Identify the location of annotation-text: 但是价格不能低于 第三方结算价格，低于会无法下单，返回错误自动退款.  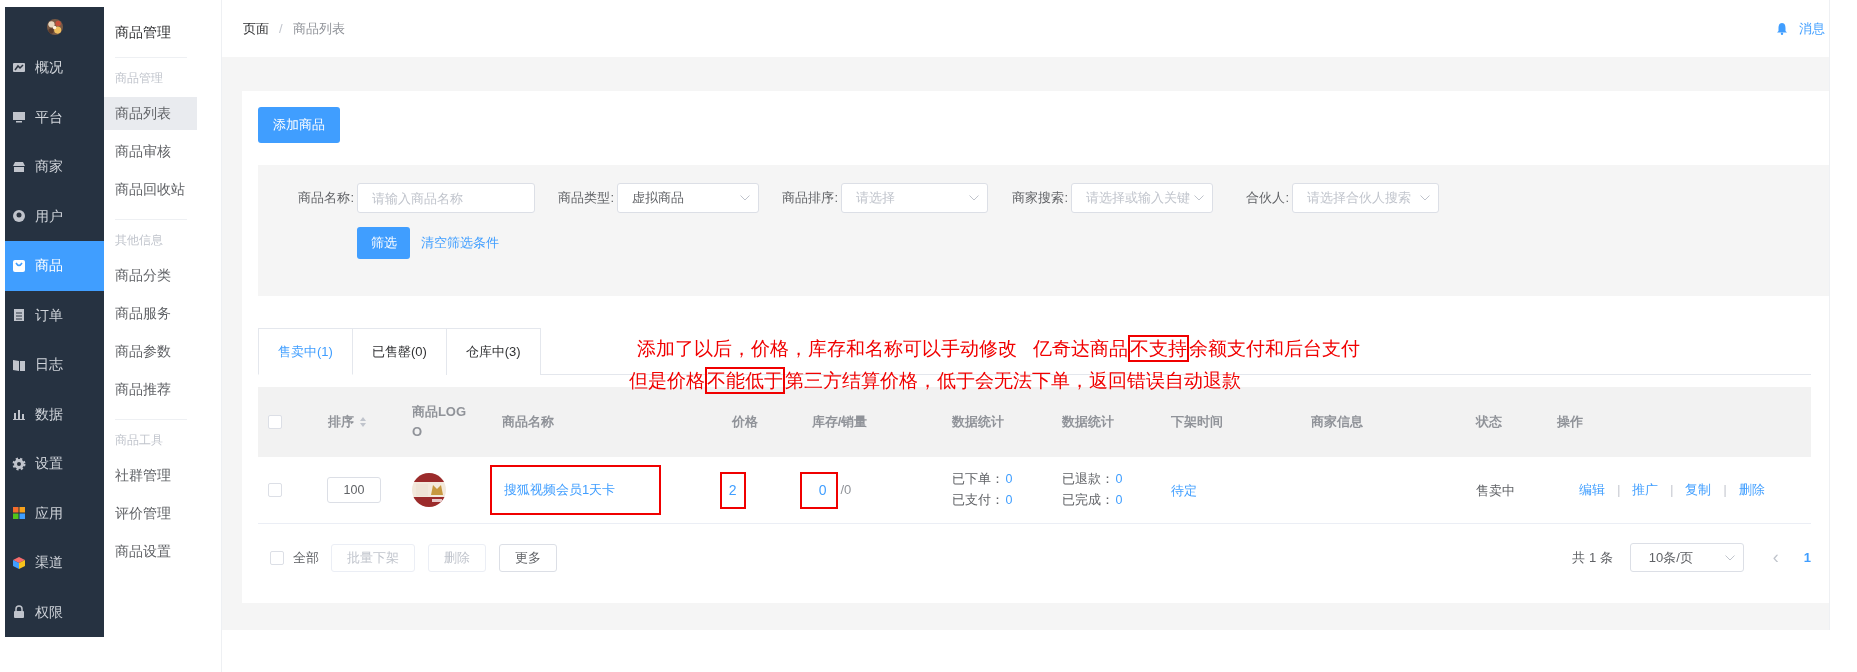
(994, 381).